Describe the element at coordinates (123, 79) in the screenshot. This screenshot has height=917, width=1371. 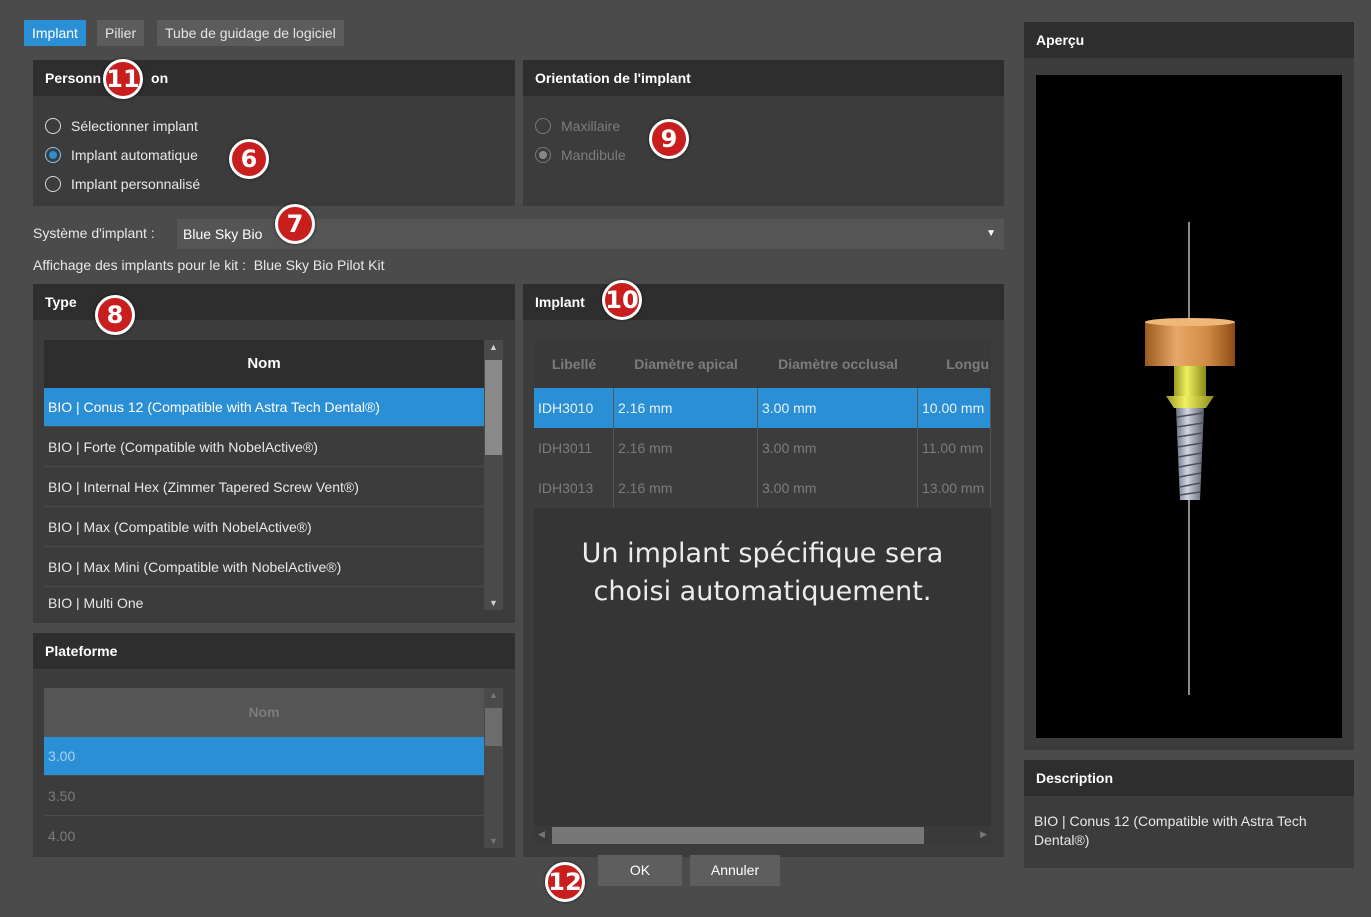
I see `callout-marker-11: 11` at that location.